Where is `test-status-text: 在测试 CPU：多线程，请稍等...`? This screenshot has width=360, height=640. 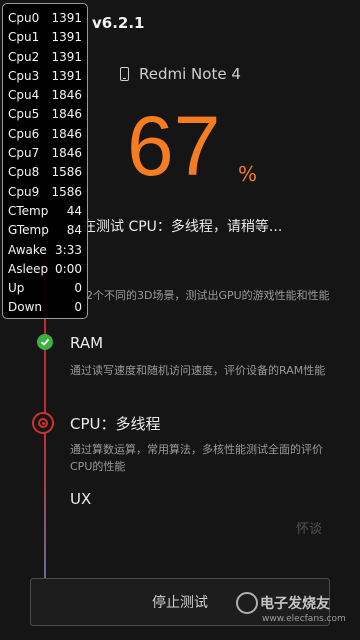 test-status-text: 在测试 CPU：多线程，请稍等... is located at coordinates (182, 227).